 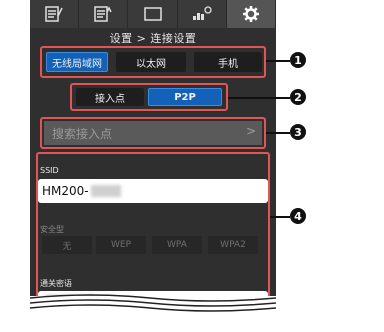 What do you see at coordinates (185, 97) in the screenshot?
I see `segment-p2p: P2P` at bounding box center [185, 97].